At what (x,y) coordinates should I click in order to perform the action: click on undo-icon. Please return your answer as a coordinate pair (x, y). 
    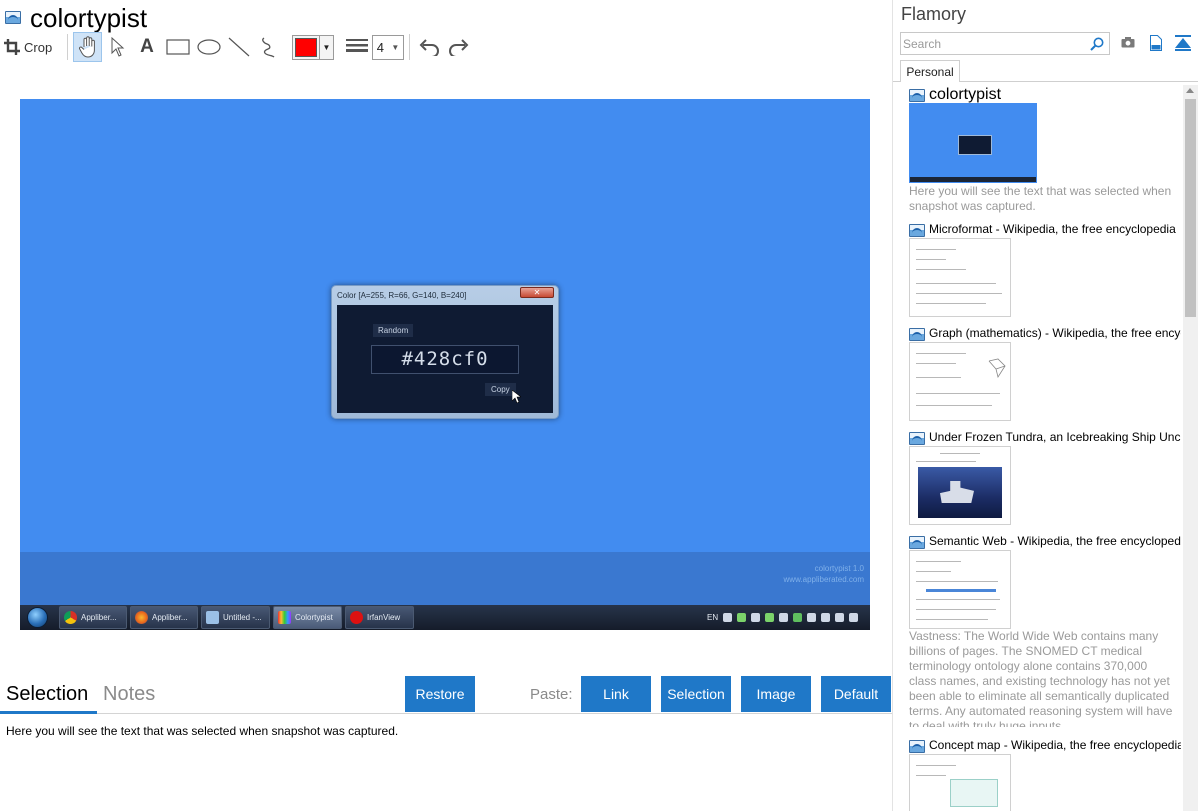
    Looking at the image, I should click on (429, 47).